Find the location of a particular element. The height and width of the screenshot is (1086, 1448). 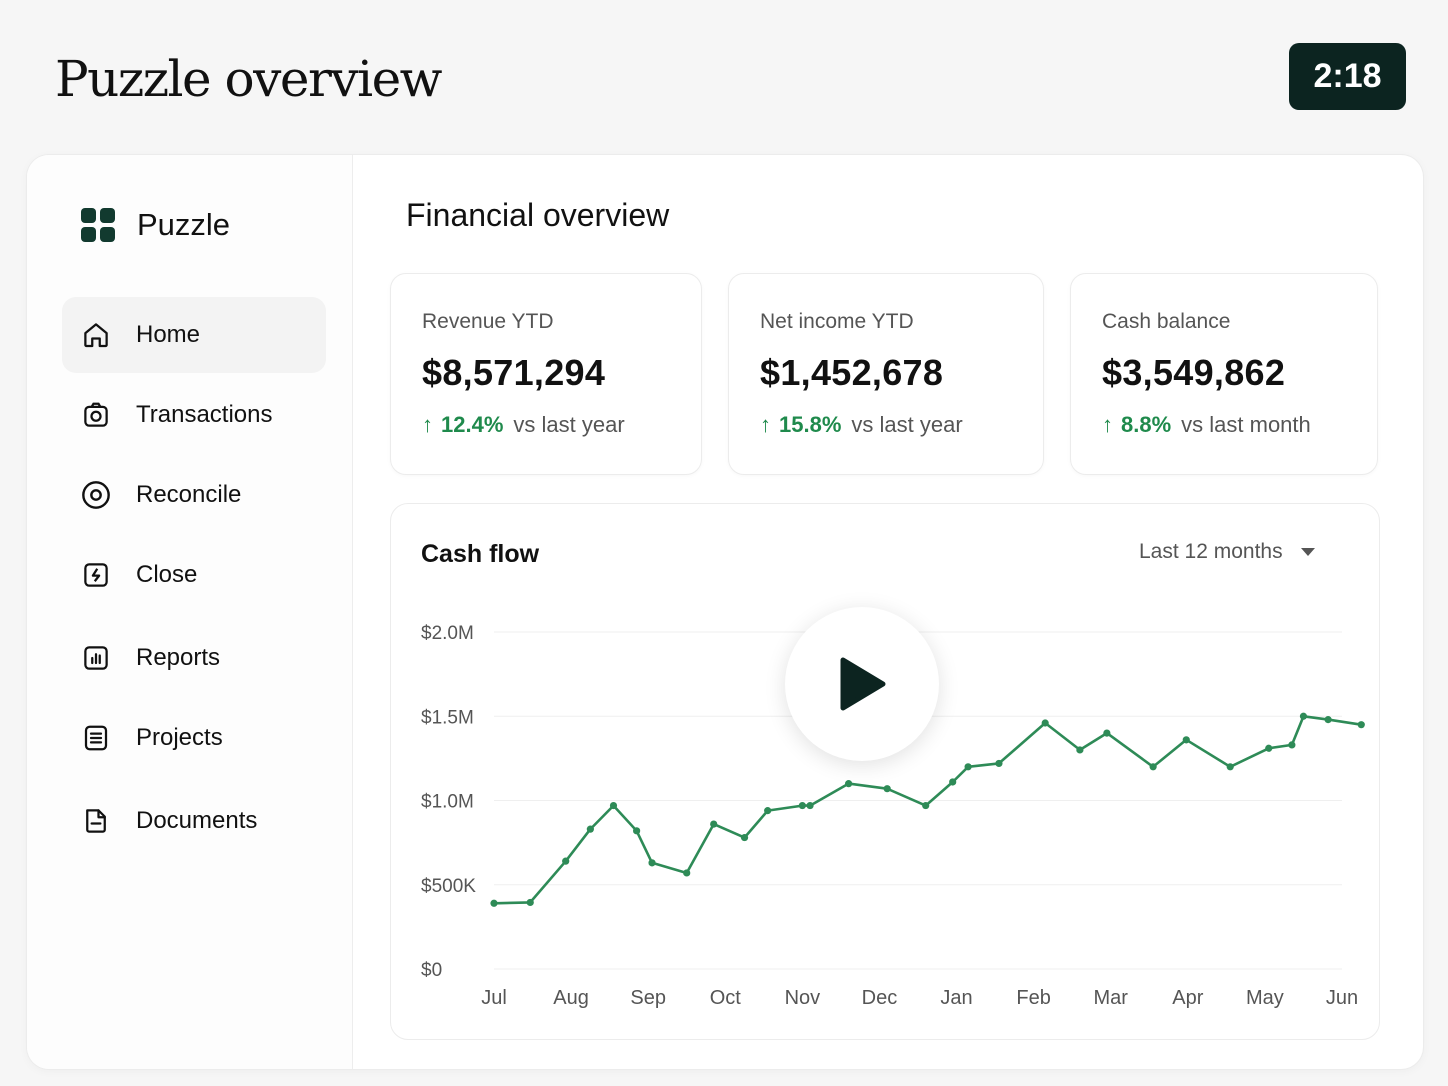

x-tick-label: Jun is located at coordinates (1342, 998).